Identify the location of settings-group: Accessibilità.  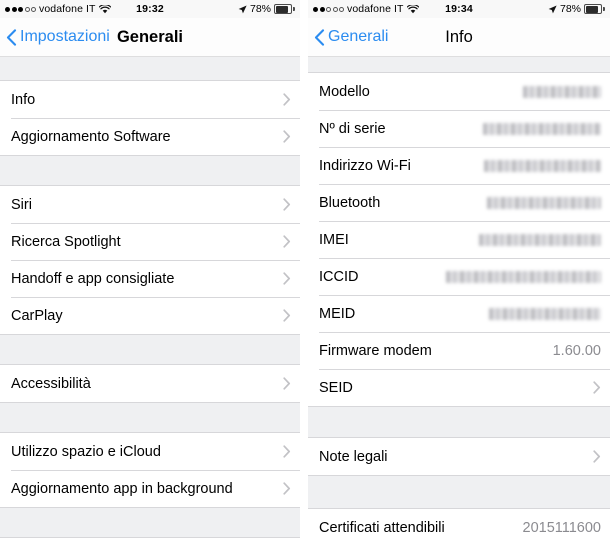
(150, 383).